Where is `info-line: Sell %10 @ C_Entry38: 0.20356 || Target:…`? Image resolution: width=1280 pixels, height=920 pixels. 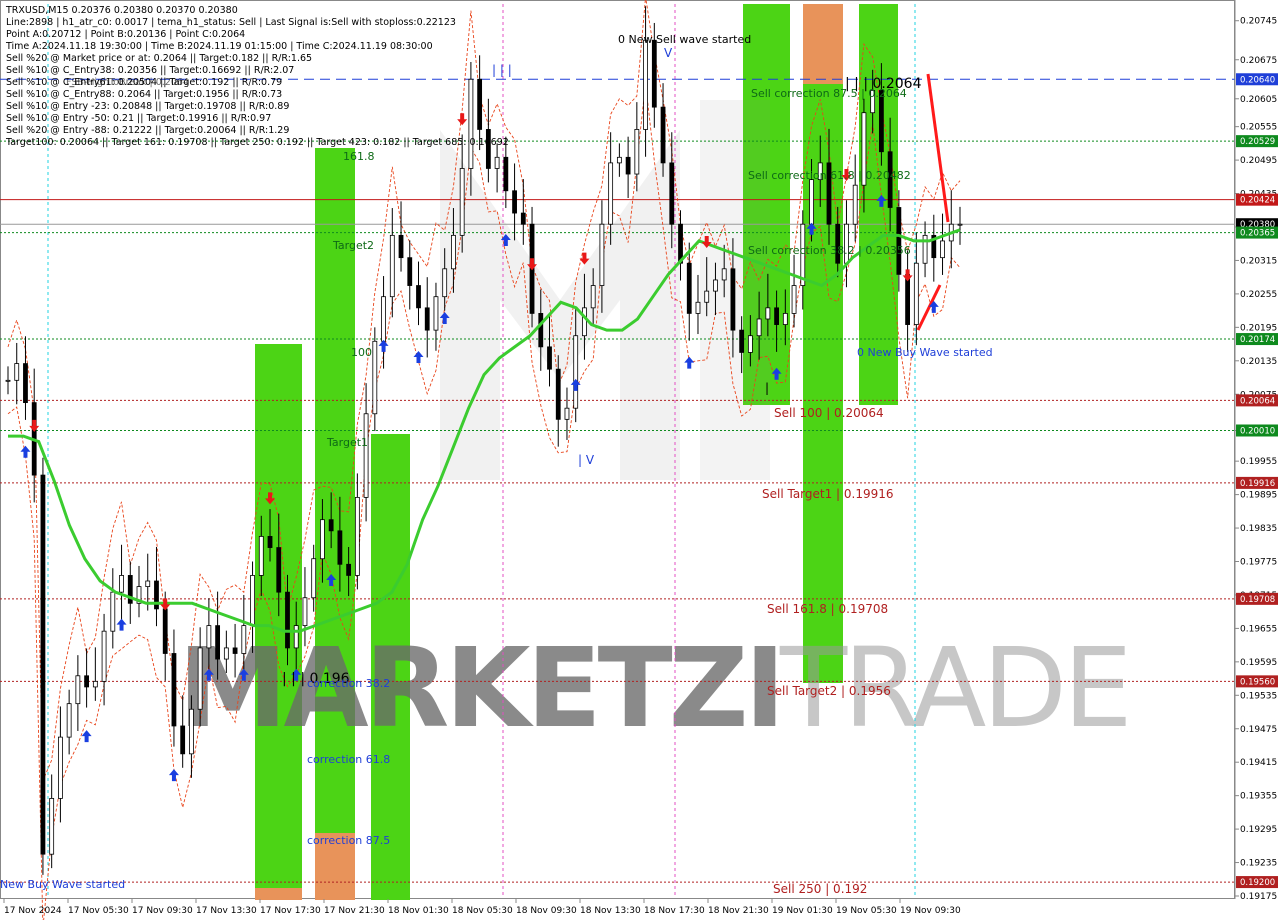 info-line: Sell %10 @ C_Entry38: 0.20356 || Target:… is located at coordinates (150, 70).